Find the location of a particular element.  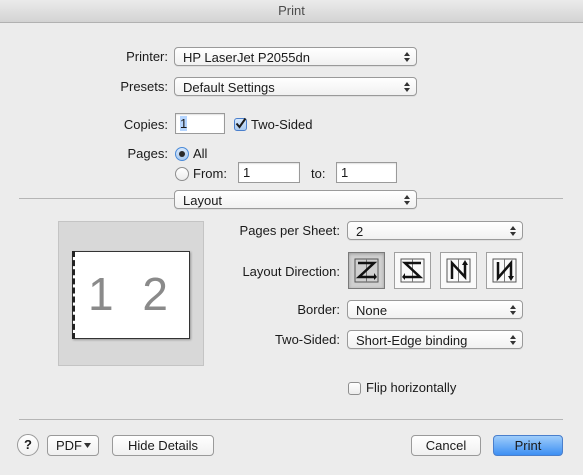

direction-reverse-z-button is located at coordinates (412, 270).